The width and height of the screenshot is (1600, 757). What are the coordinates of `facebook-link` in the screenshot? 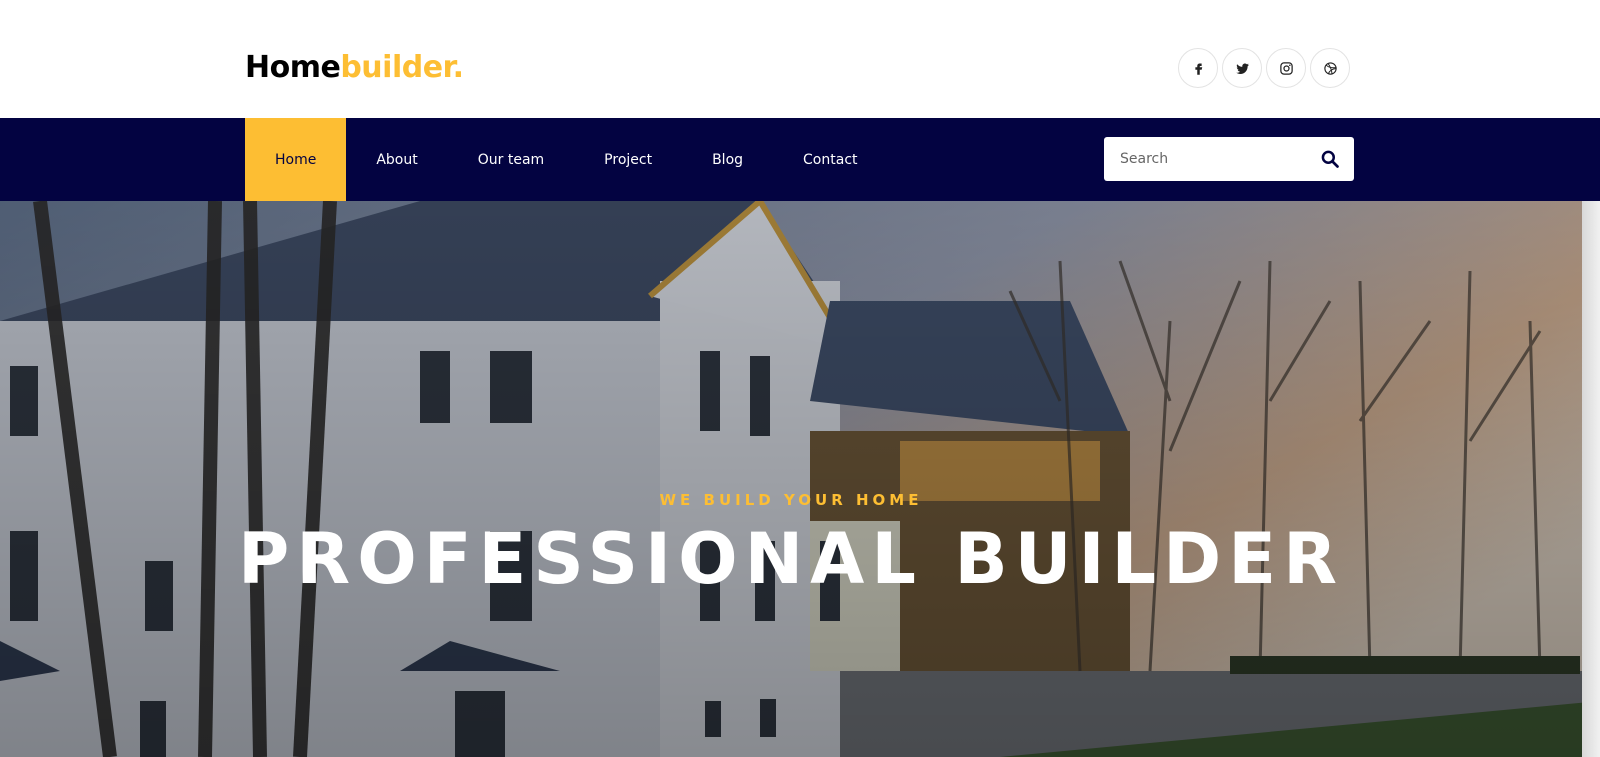 It's located at (1198, 68).